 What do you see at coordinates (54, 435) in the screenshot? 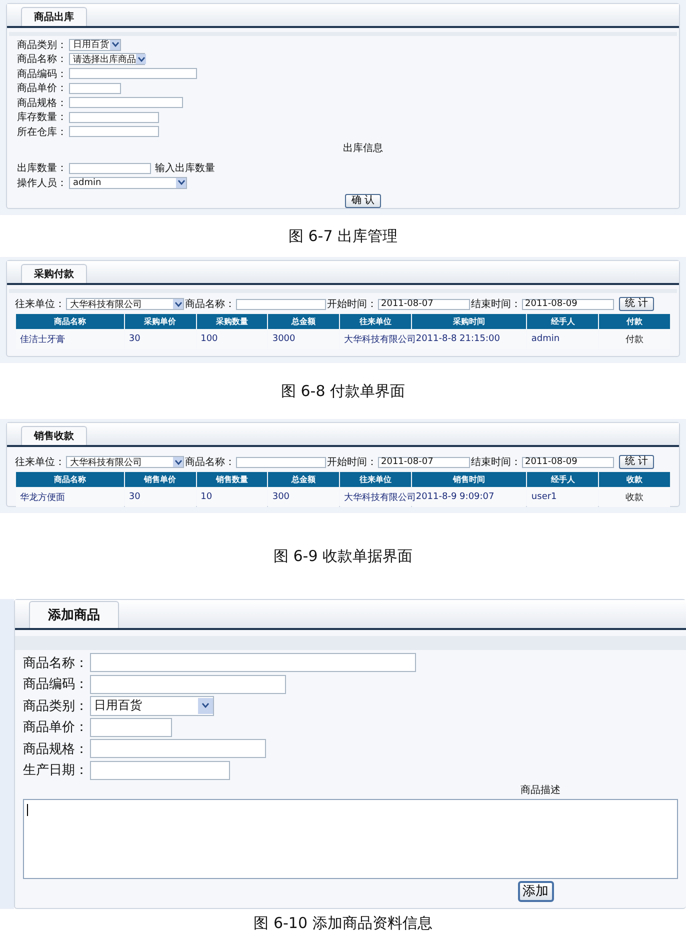
I see `tab: 销售收款` at bounding box center [54, 435].